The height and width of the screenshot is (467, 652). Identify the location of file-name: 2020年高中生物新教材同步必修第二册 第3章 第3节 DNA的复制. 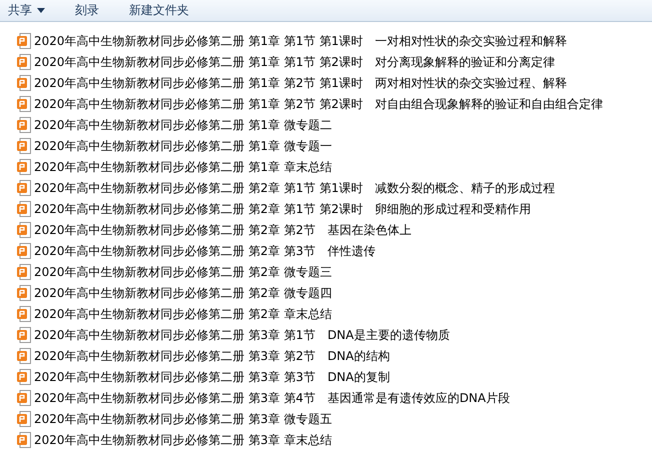
(212, 376).